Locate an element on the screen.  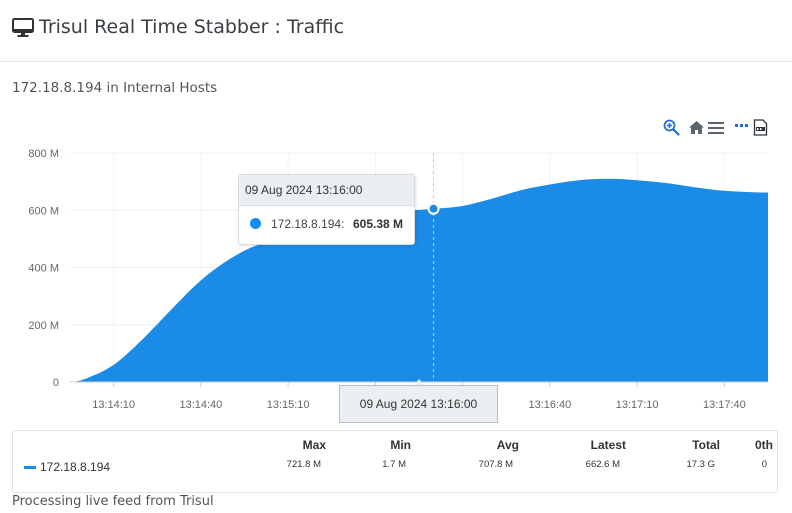
x-tick-label: 13:17:40 is located at coordinates (724, 405).